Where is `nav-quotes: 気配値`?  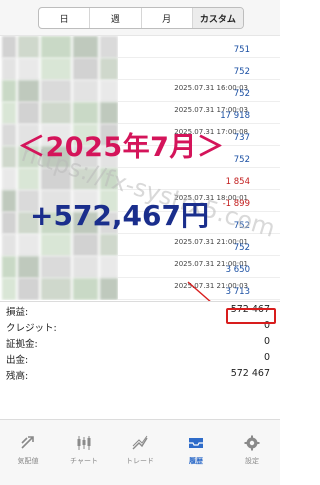 nav-quotes: 気配値 is located at coordinates (28, 452).